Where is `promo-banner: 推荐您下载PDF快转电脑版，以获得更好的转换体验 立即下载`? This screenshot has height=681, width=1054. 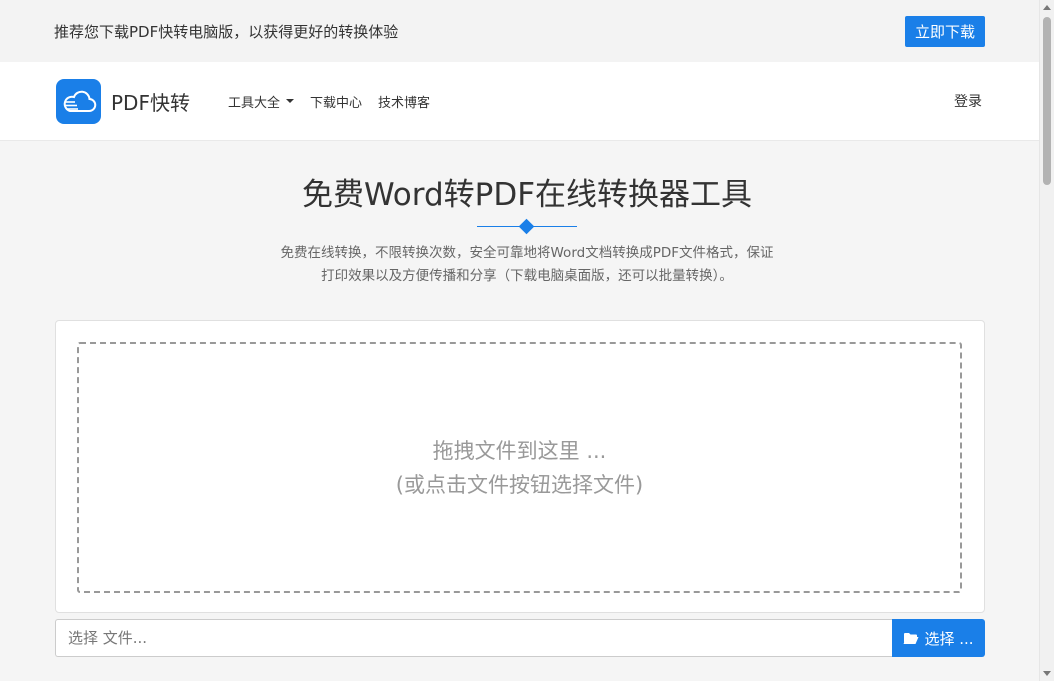
promo-banner: 推荐您下载PDF快转电脑版，以获得更好的转换体验 立即下载 is located at coordinates (527, 31).